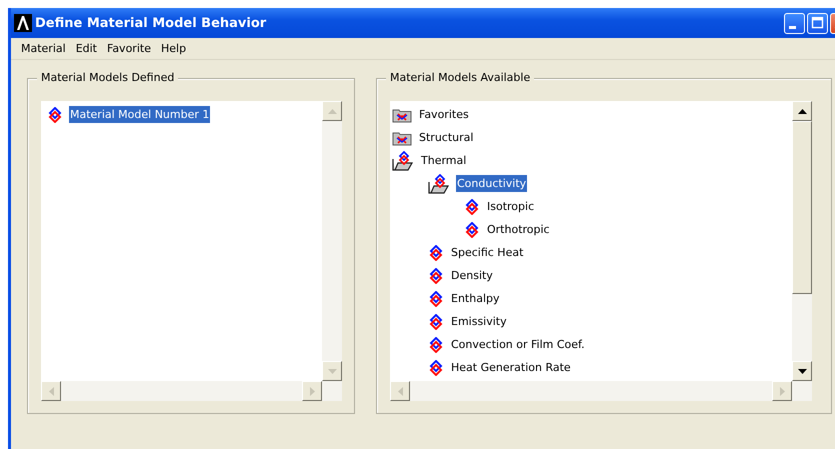 This screenshot has width=835, height=449. I want to click on tree-item: Isotropic, so click(511, 206).